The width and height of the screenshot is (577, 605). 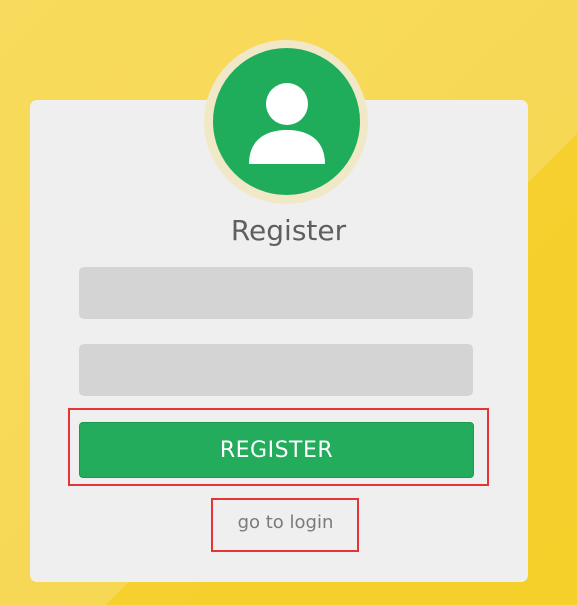 I want to click on first-input-field, so click(x=276, y=293).